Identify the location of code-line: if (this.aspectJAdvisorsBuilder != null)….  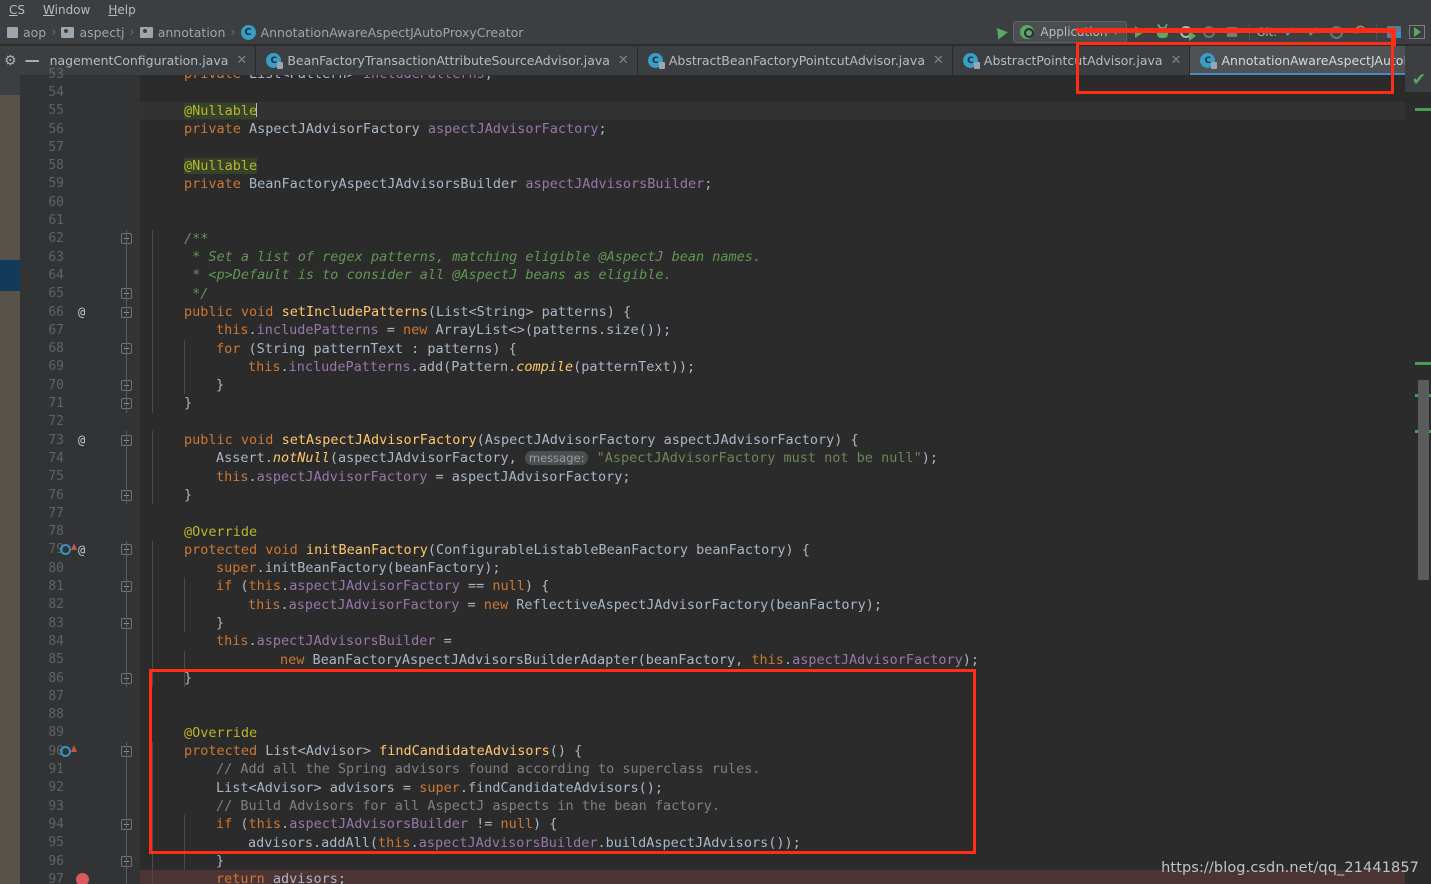
(772, 824).